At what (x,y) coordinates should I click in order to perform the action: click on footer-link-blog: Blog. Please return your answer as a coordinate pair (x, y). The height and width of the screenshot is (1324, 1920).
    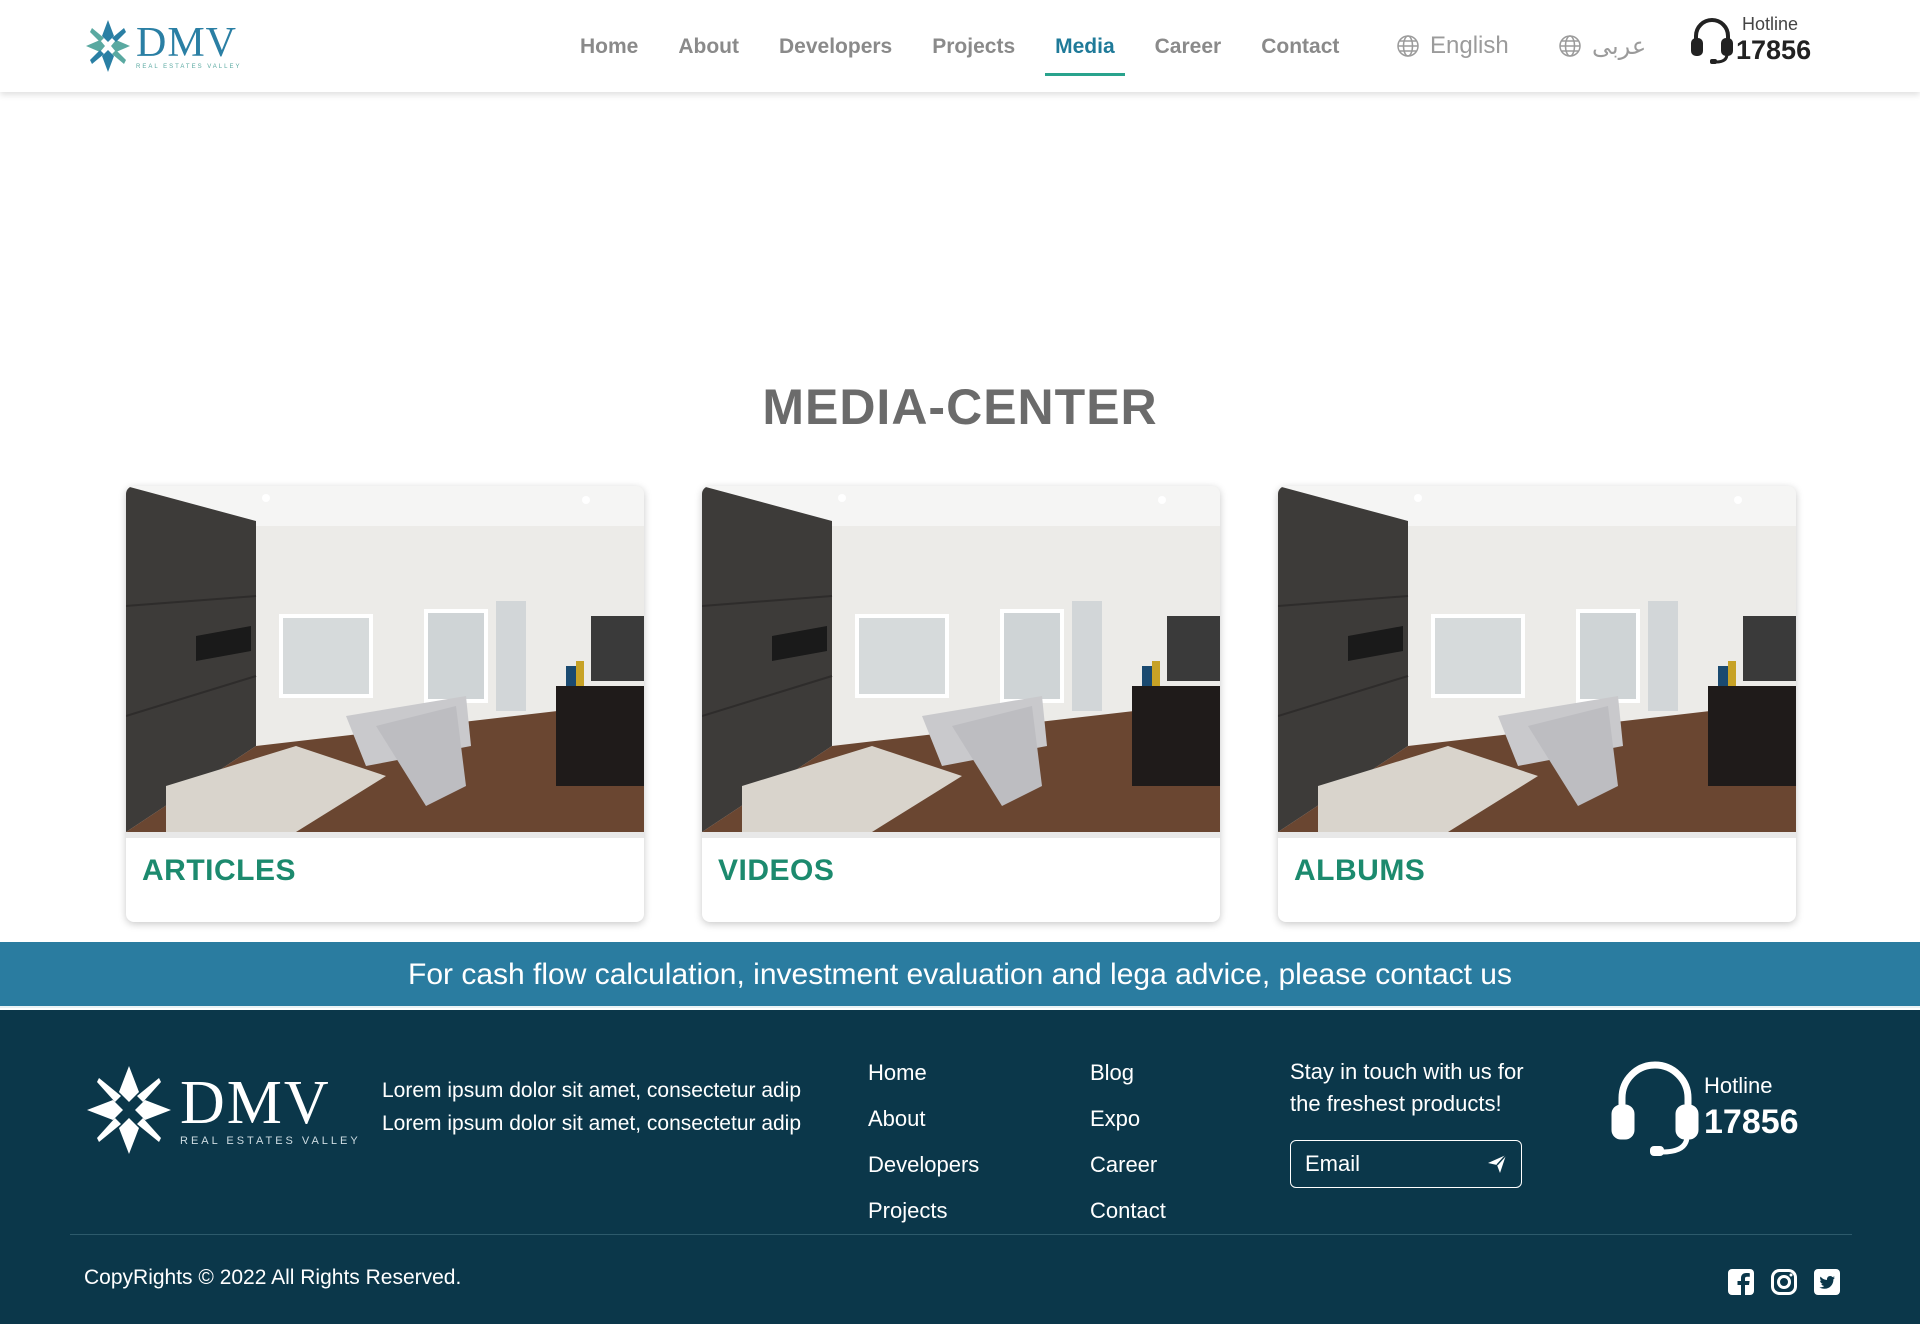
    Looking at the image, I should click on (1128, 1073).